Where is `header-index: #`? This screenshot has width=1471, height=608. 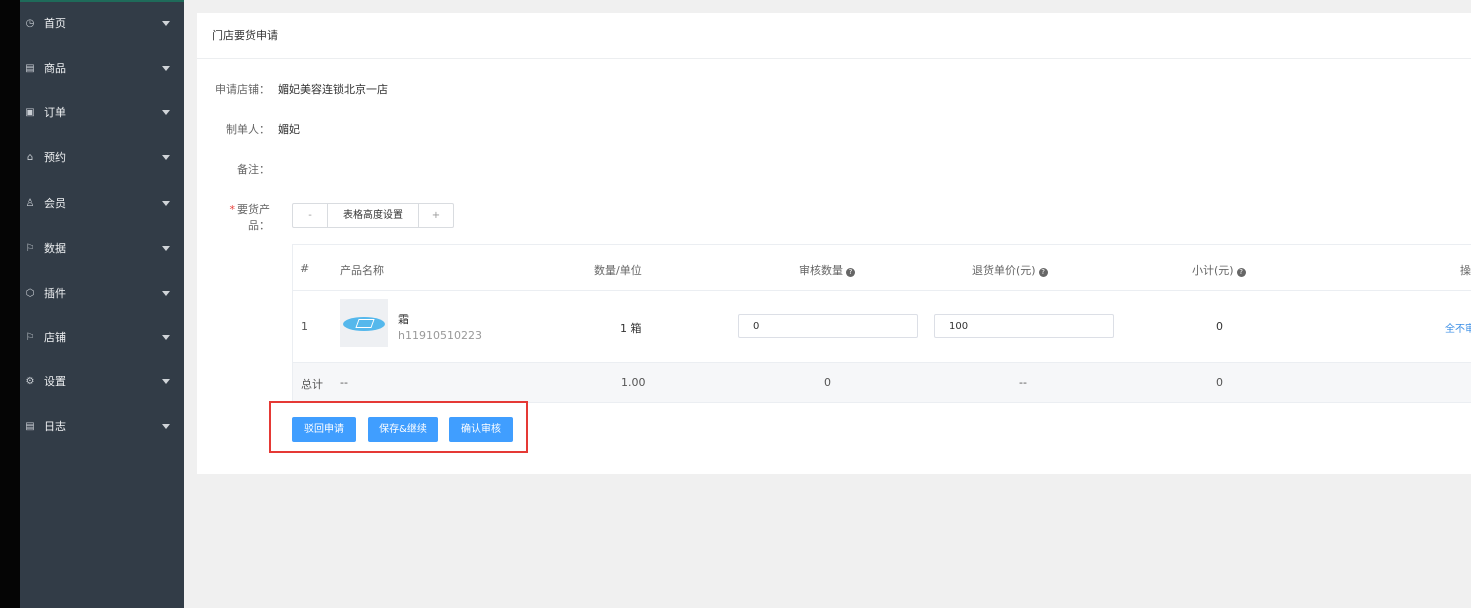
header-index: # is located at coordinates (305, 268).